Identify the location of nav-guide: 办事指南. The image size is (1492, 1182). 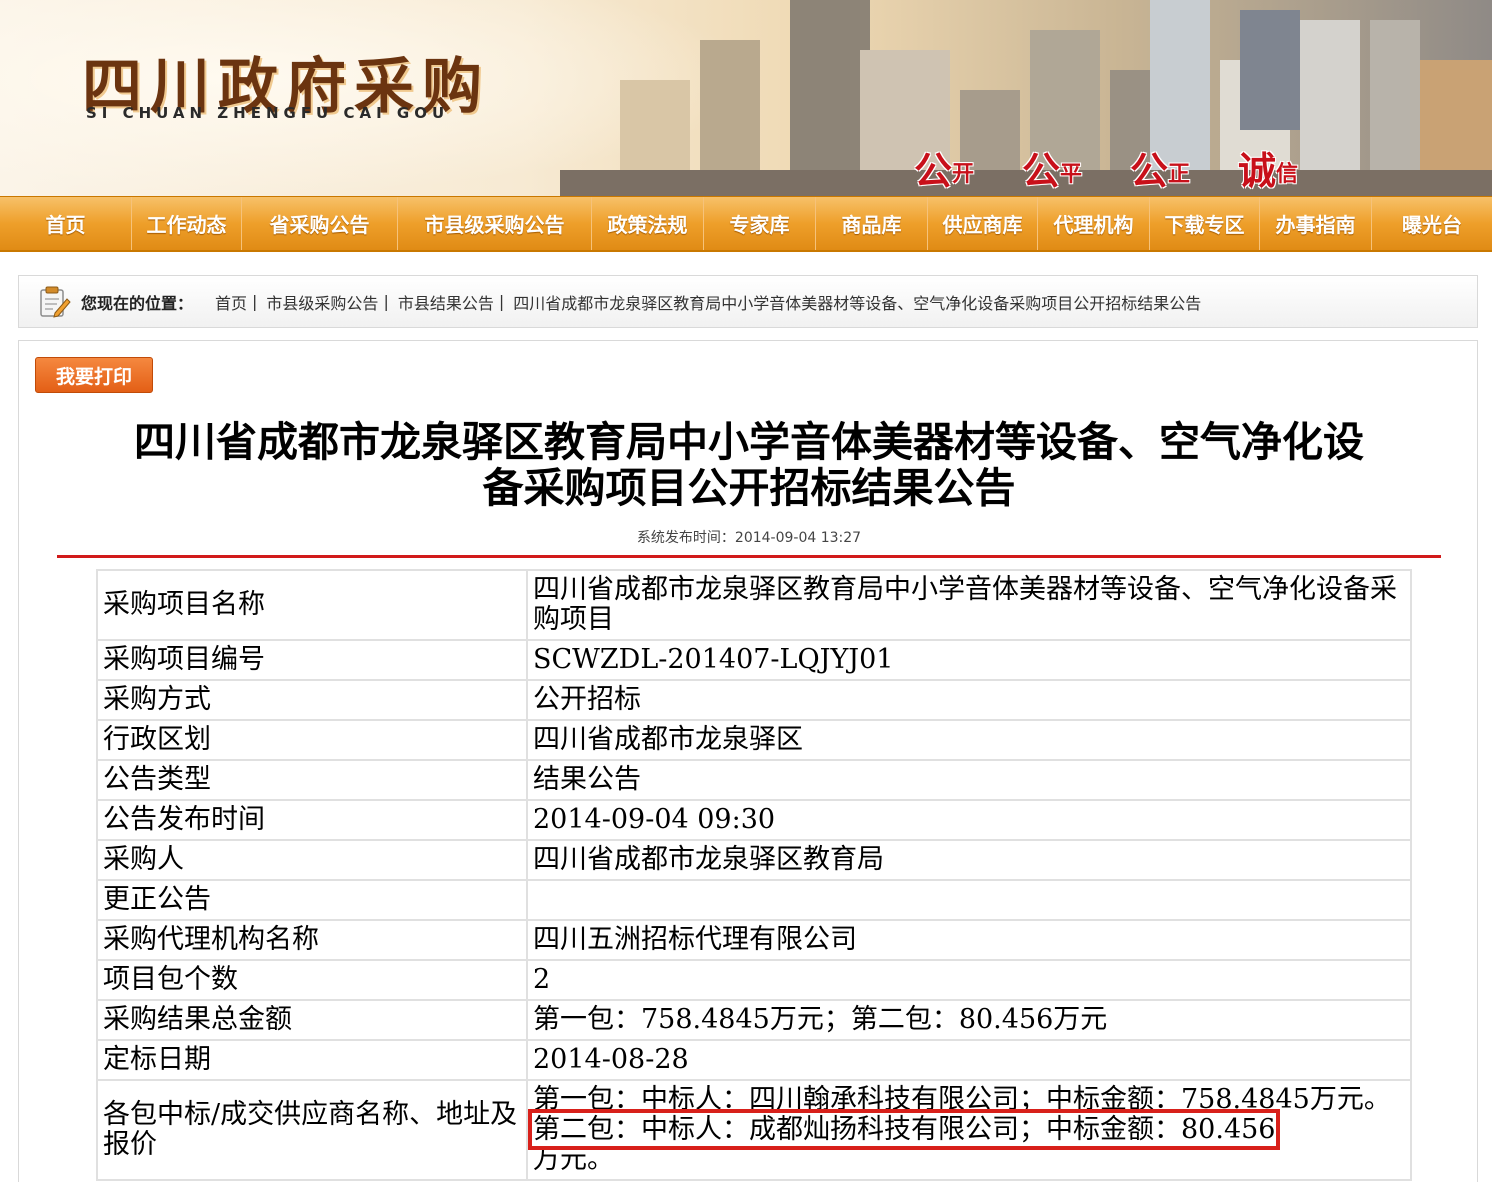
(1316, 223).